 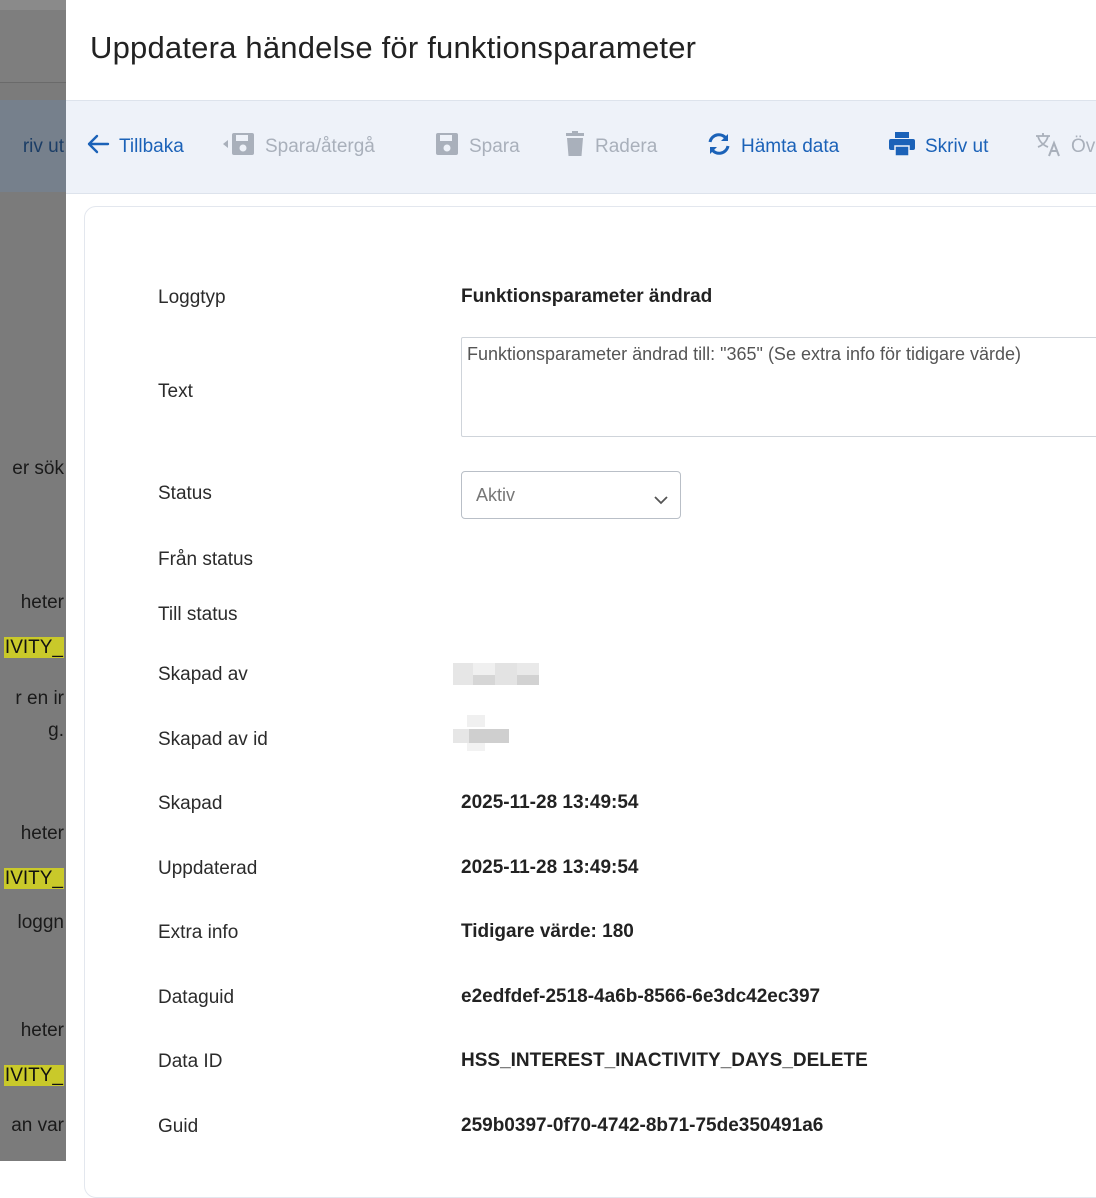 I want to click on status-selected-value: Aktiv, so click(x=496, y=495).